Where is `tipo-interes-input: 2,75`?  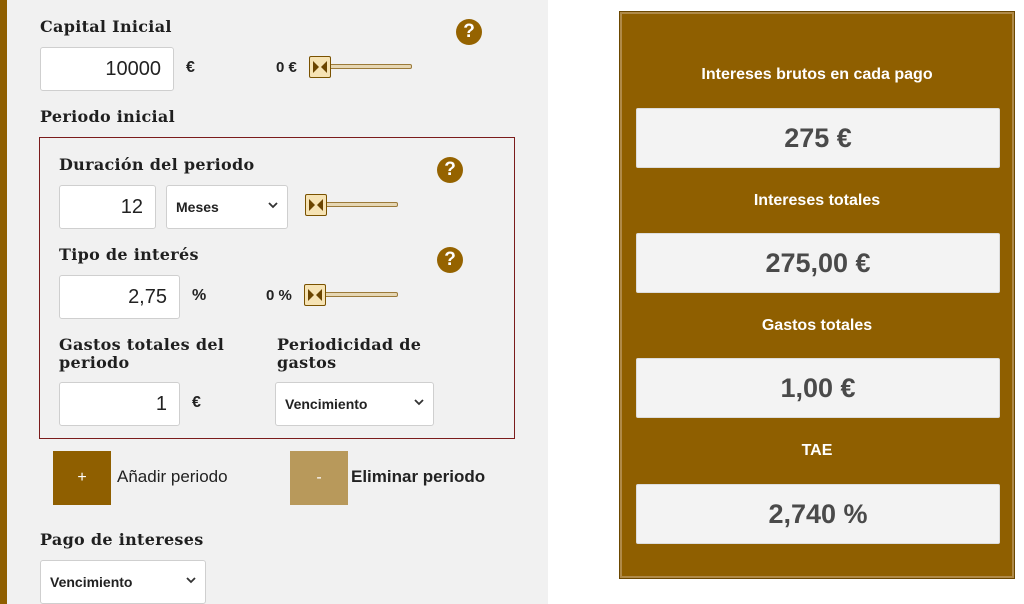
tipo-interes-input: 2,75 is located at coordinates (119, 297).